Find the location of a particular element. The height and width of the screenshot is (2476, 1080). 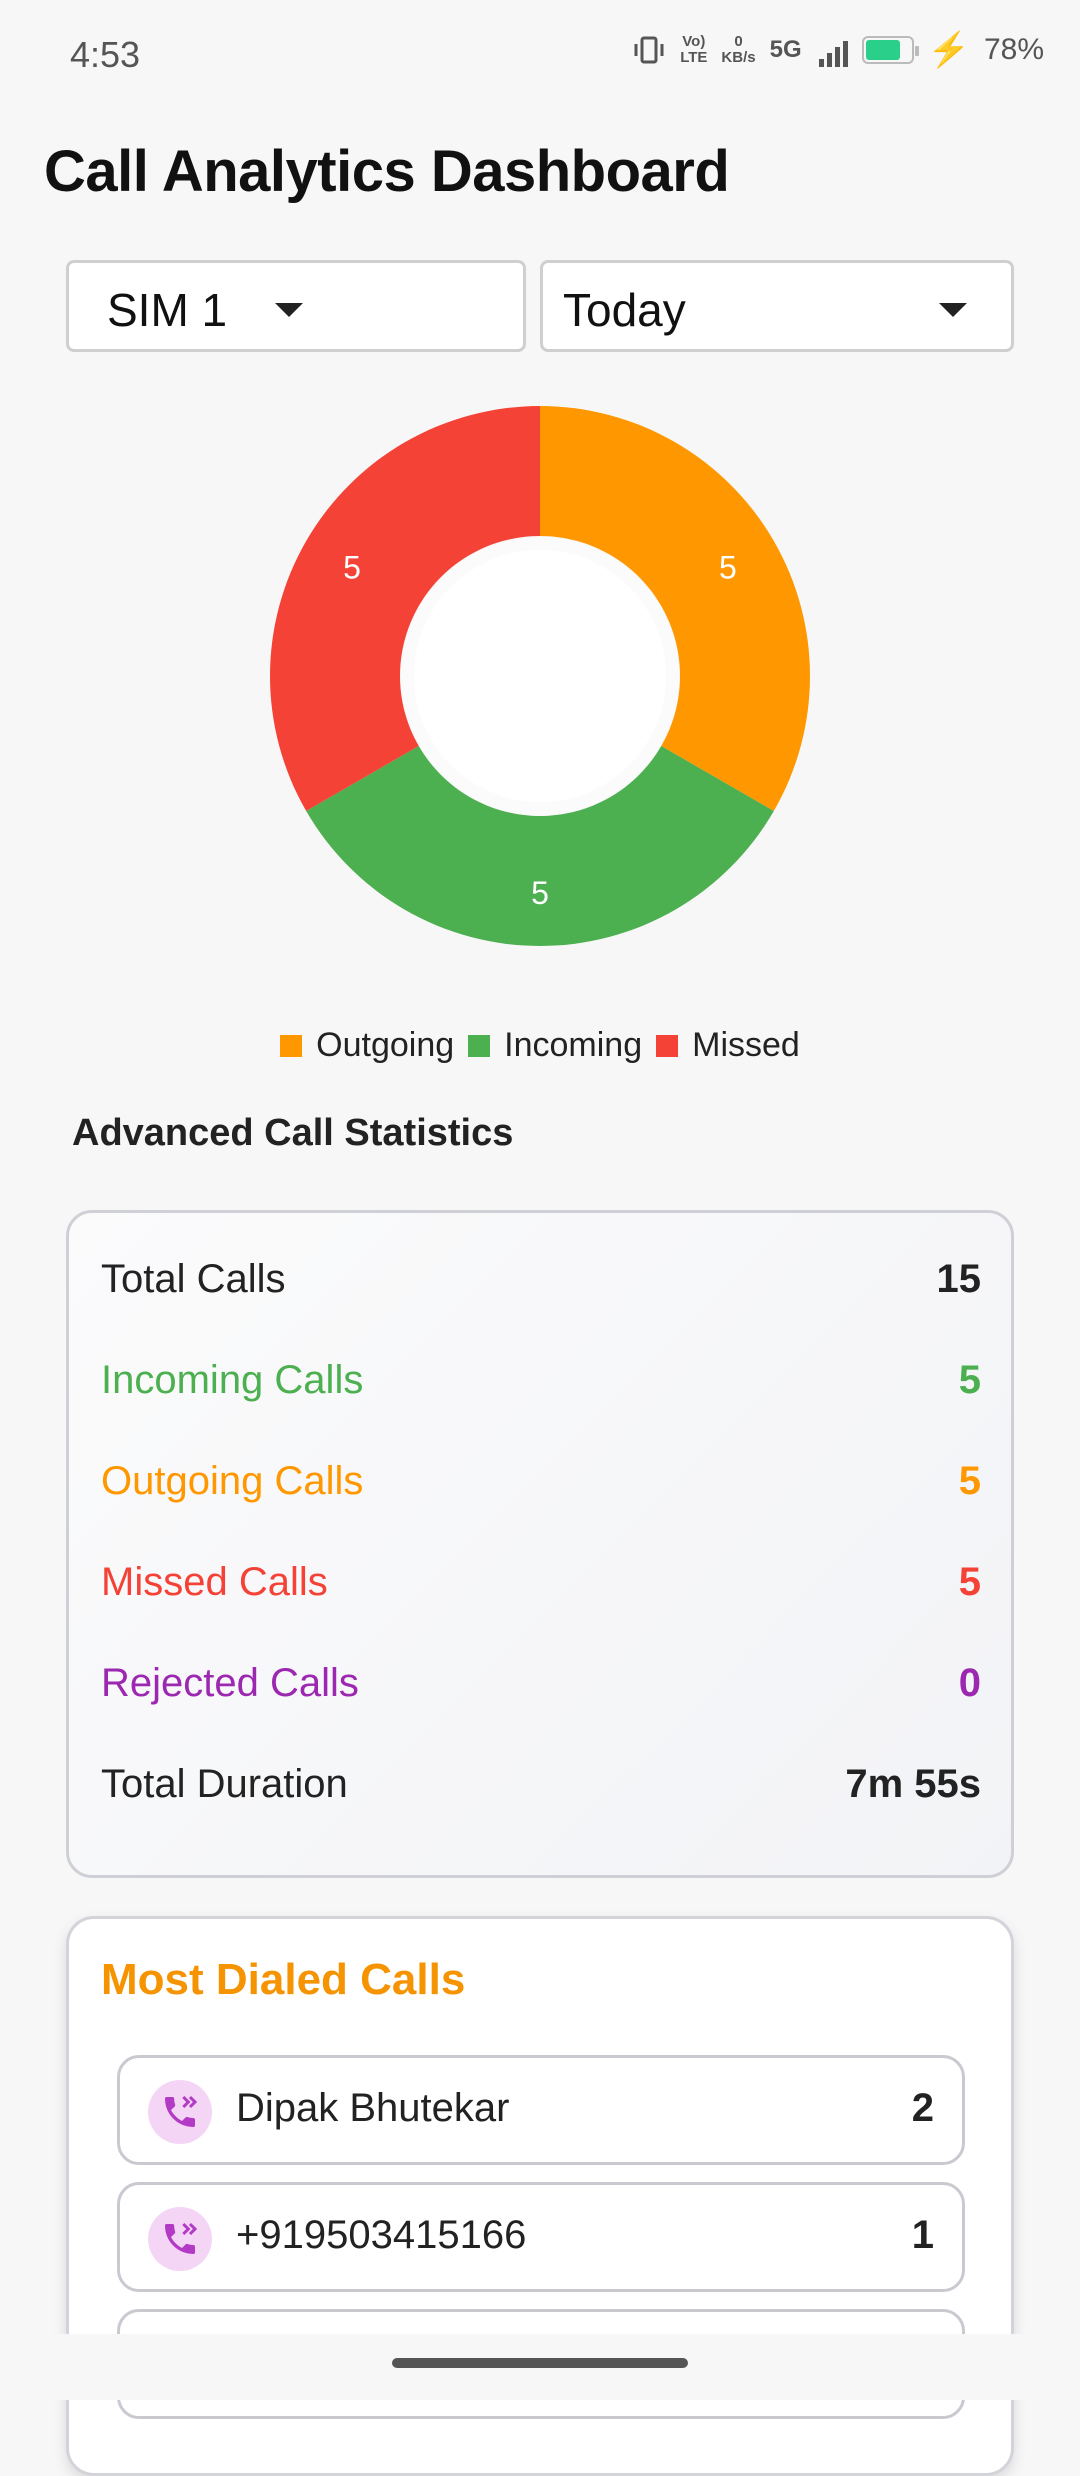

stat-label: Missed Calls is located at coordinates (214, 1581).